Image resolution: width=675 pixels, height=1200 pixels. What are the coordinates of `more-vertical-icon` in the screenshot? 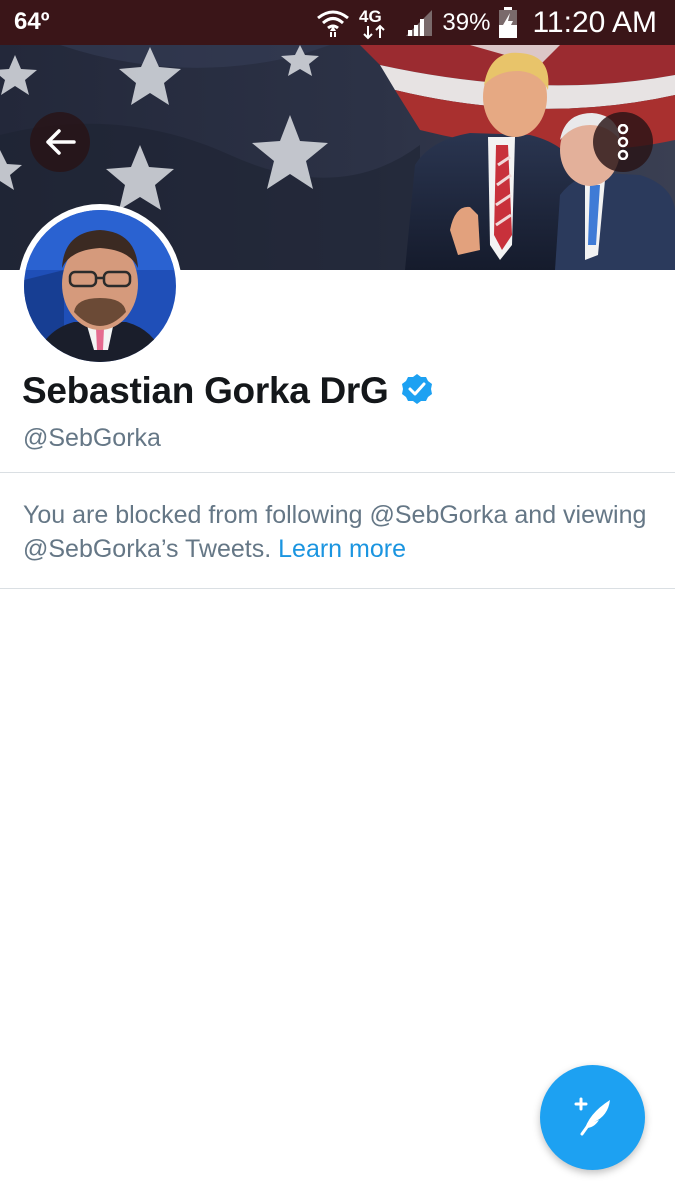 It's located at (623, 142).